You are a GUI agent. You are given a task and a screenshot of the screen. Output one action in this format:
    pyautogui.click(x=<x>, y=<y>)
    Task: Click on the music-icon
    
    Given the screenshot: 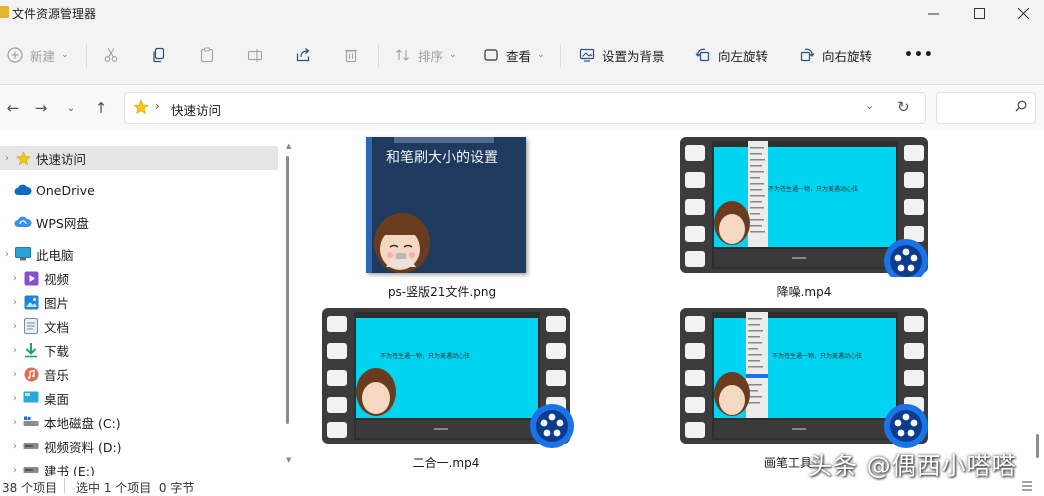 What is the action you would take?
    pyautogui.click(x=31, y=374)
    